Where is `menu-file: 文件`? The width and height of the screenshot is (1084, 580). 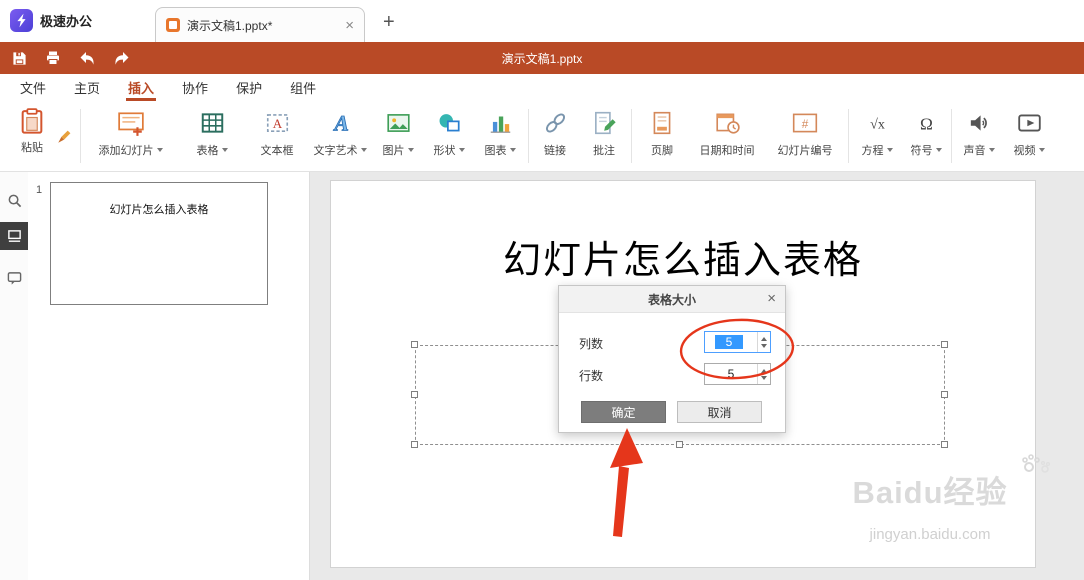 menu-file: 文件 is located at coordinates (33, 87).